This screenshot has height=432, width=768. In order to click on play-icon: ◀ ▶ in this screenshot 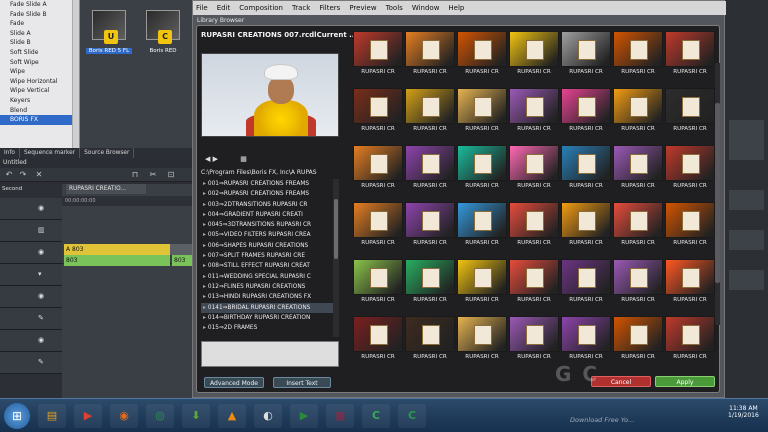, I will do `click(211, 159)`.